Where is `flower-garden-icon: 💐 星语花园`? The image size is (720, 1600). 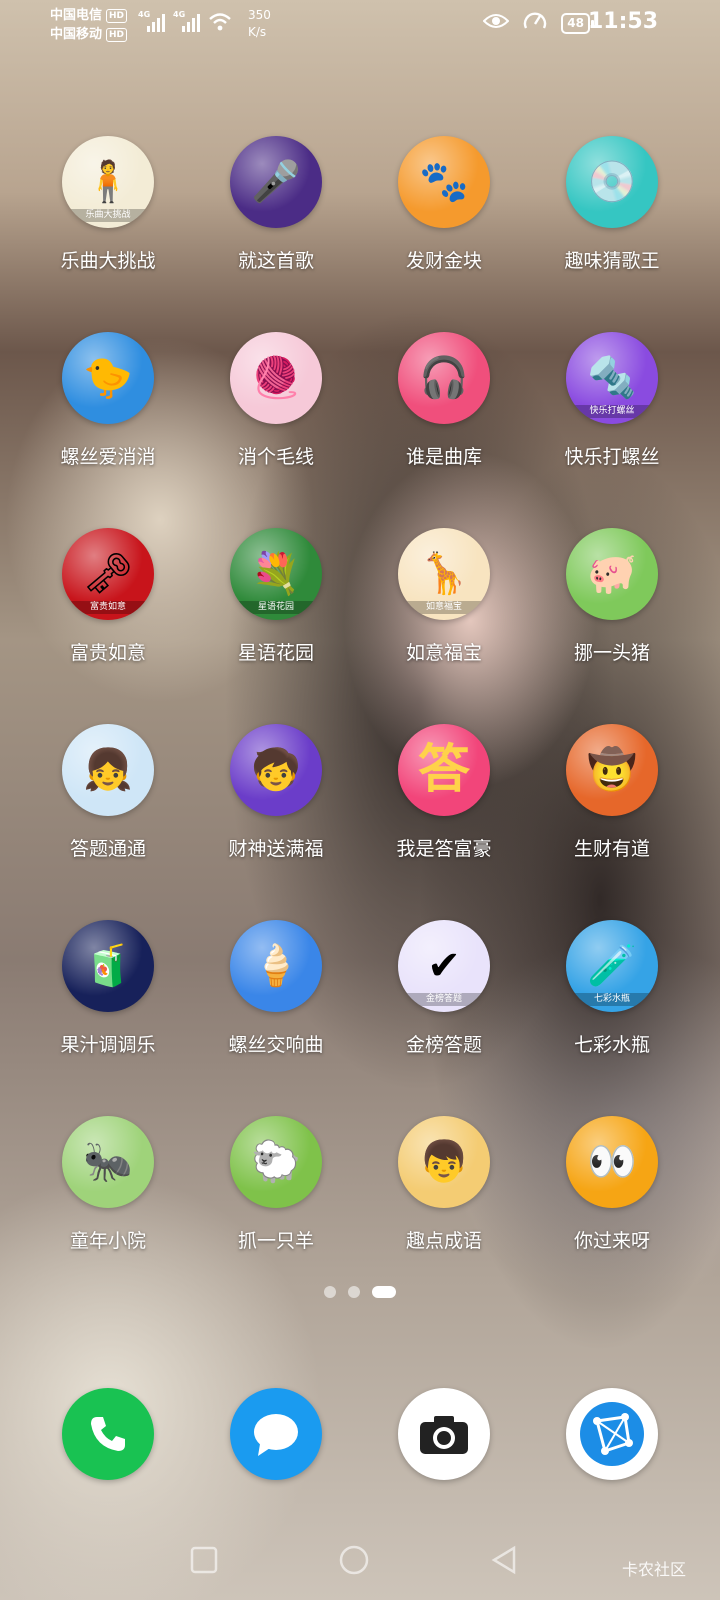
flower-garden-icon: 💐 星语花园 is located at coordinates (276, 574).